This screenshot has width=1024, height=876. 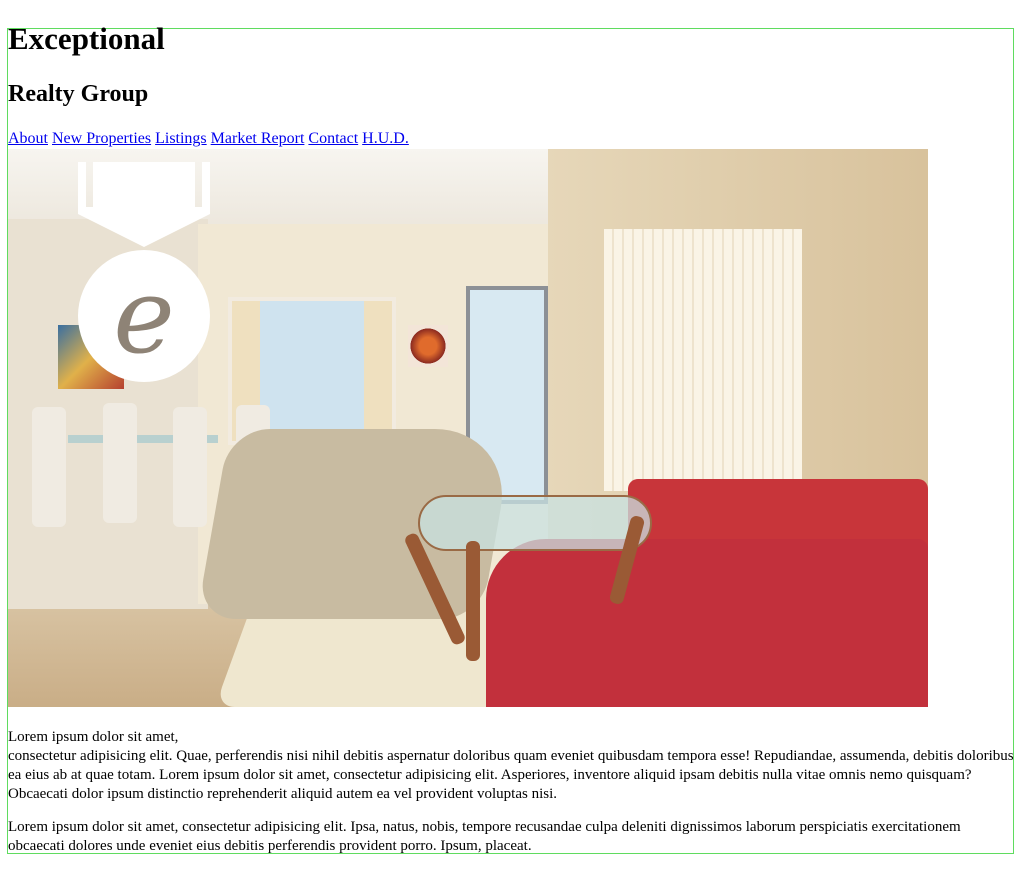 What do you see at coordinates (86, 38) in the screenshot?
I see `site-title: Exceptional` at bounding box center [86, 38].